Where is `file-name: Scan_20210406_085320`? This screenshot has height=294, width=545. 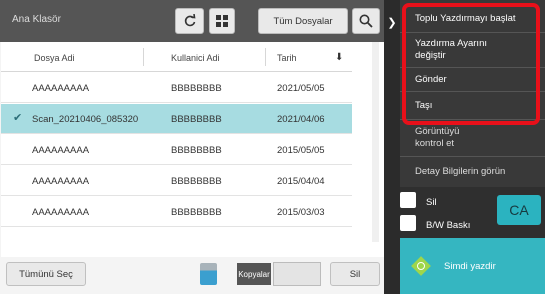 file-name: Scan_20210406_085320 is located at coordinates (85, 119).